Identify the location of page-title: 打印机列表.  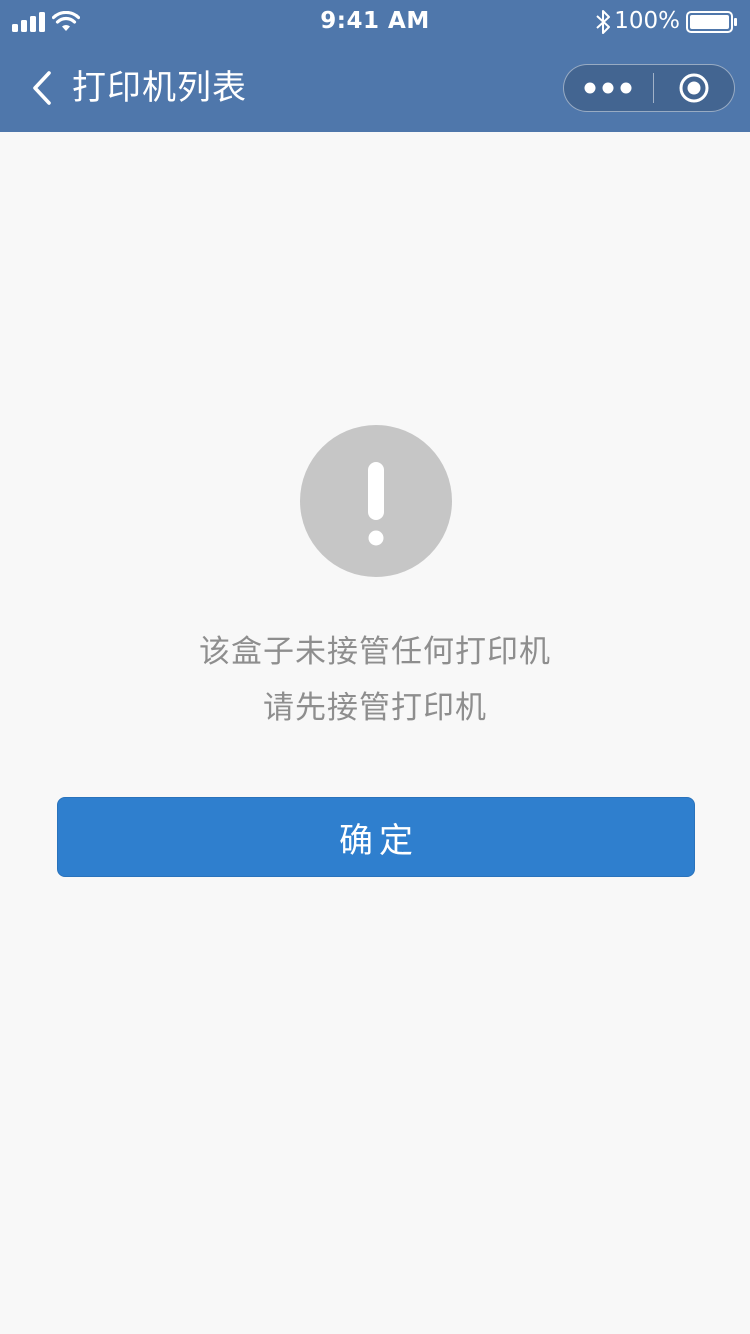
(159, 88).